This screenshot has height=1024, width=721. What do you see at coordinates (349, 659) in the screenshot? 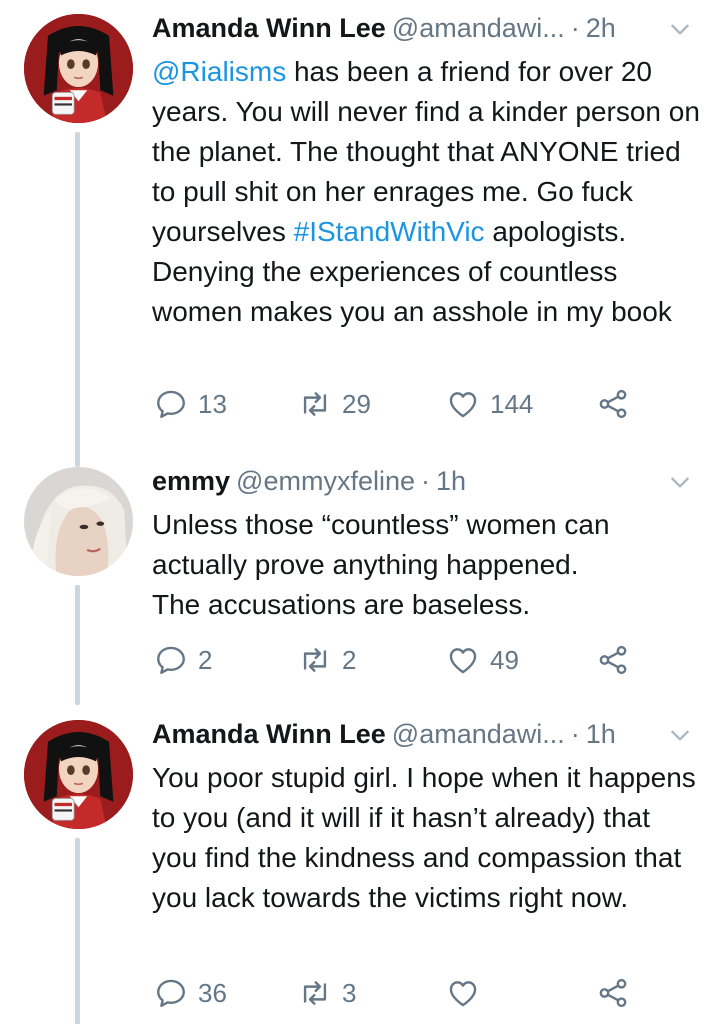
I see `retweet-count: 2` at bounding box center [349, 659].